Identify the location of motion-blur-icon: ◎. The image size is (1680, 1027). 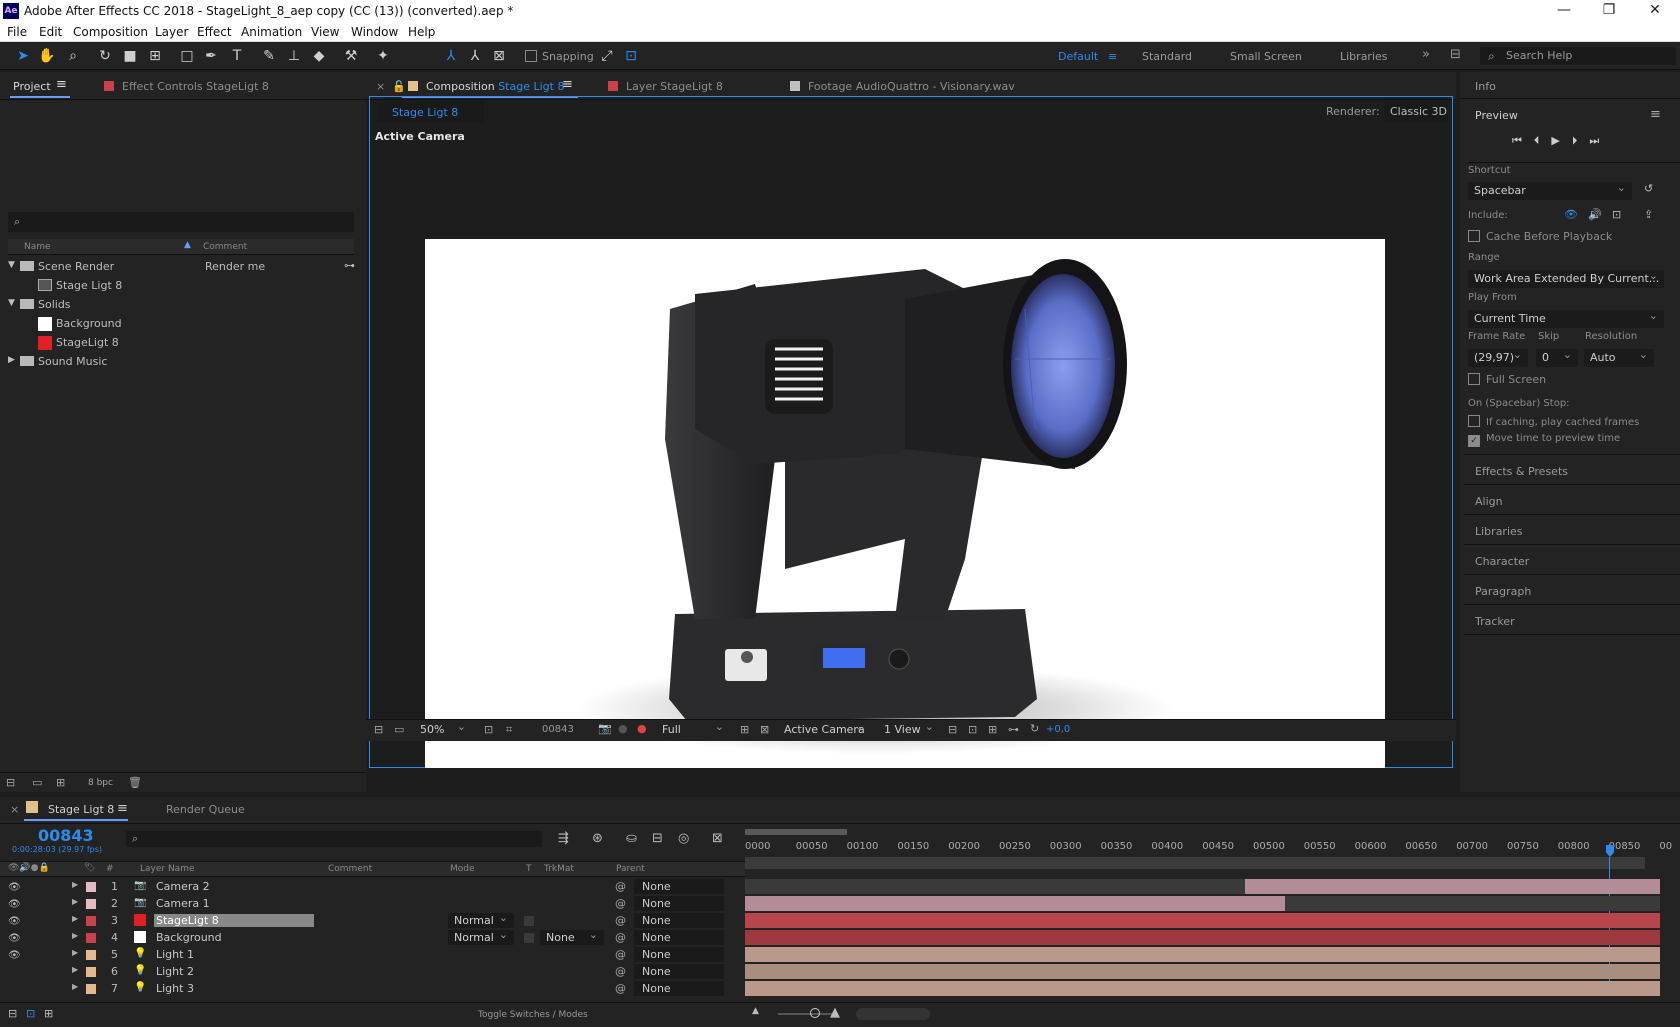
(683, 838).